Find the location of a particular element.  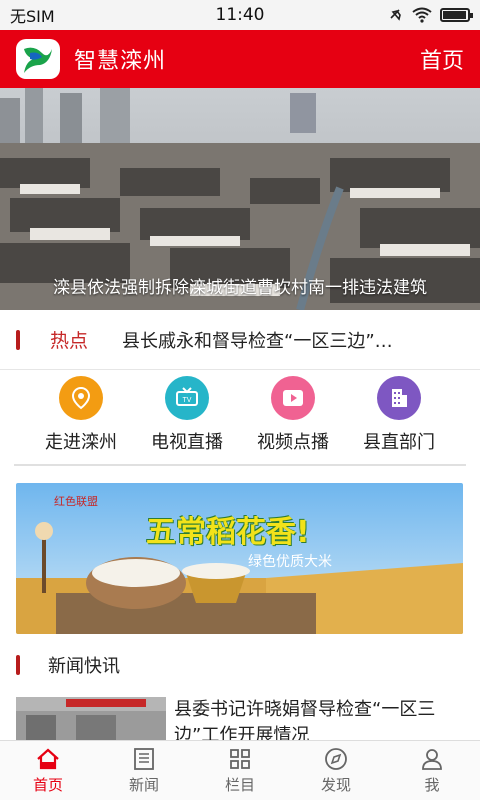

quick-link-zoujin: 走进滦州 is located at coordinates (81, 417).